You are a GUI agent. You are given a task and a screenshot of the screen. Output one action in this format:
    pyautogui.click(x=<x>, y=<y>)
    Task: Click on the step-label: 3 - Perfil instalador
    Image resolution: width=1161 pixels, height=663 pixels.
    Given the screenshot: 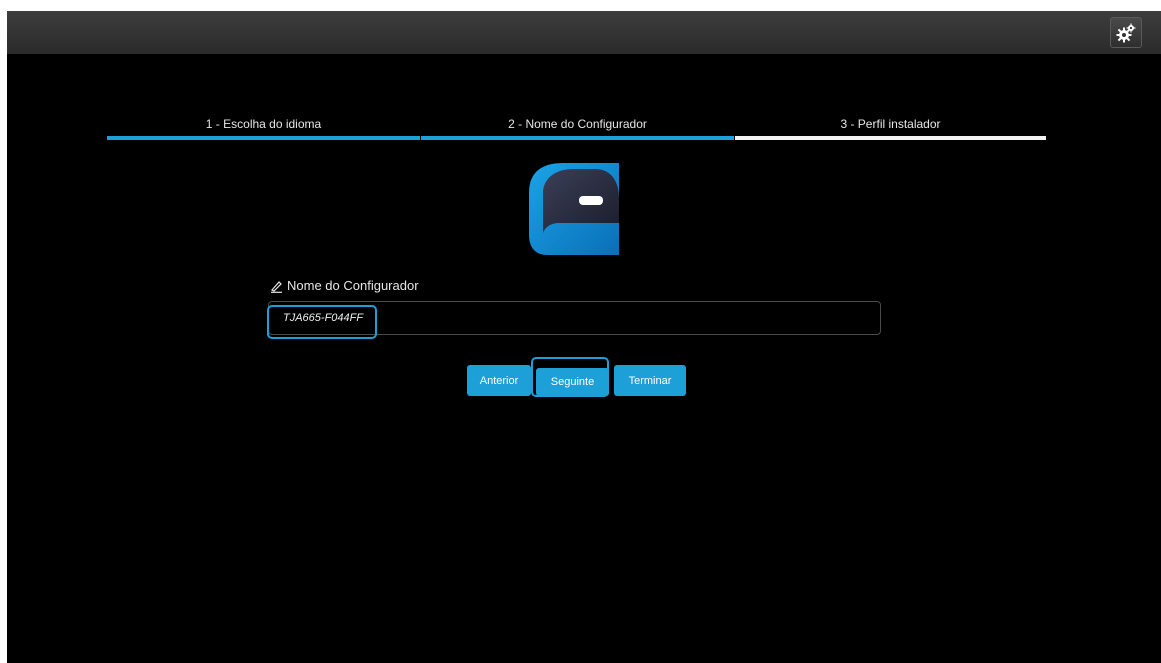 What is the action you would take?
    pyautogui.click(x=890, y=124)
    